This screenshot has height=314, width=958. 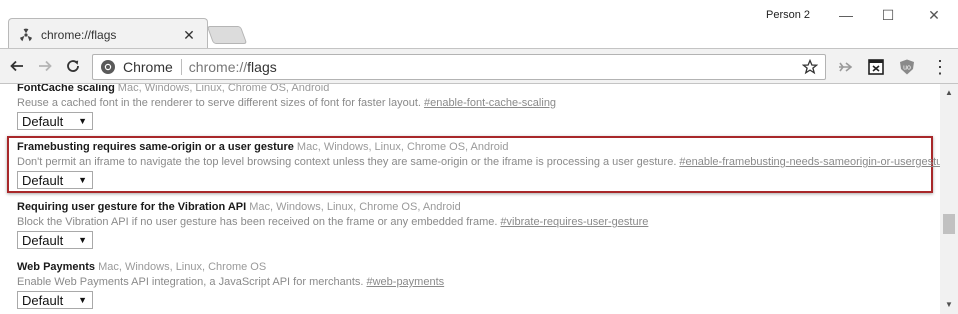 What do you see at coordinates (949, 305) in the screenshot?
I see `scroll-down-arrow-icon: ▼` at bounding box center [949, 305].